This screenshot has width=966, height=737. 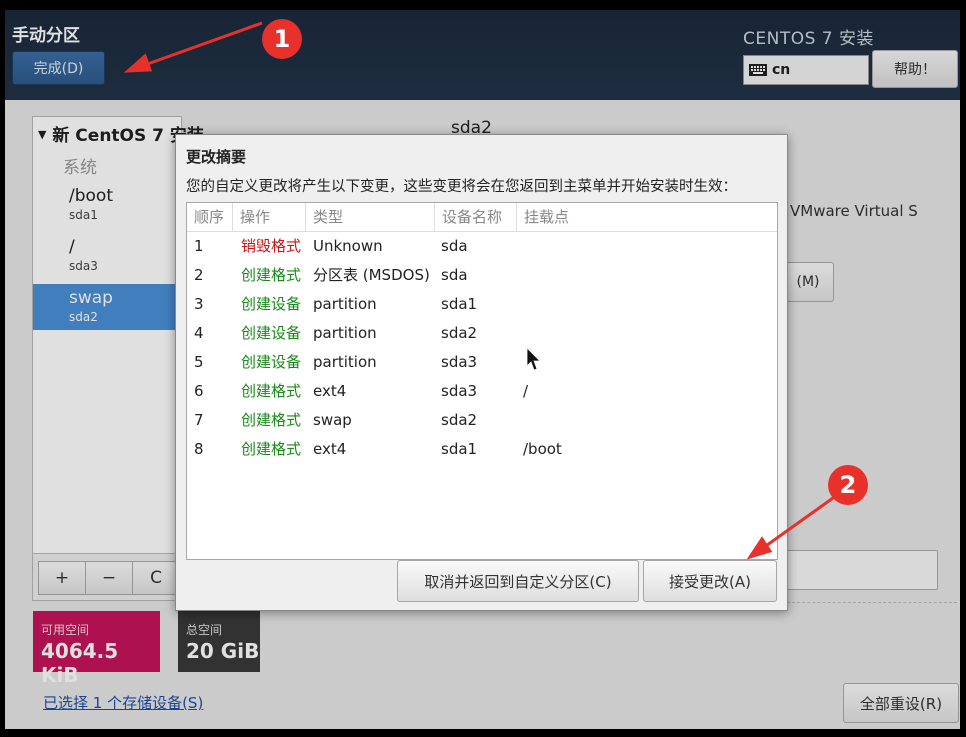 What do you see at coordinates (848, 485) in the screenshot?
I see `annotation-badge-2: 2` at bounding box center [848, 485].